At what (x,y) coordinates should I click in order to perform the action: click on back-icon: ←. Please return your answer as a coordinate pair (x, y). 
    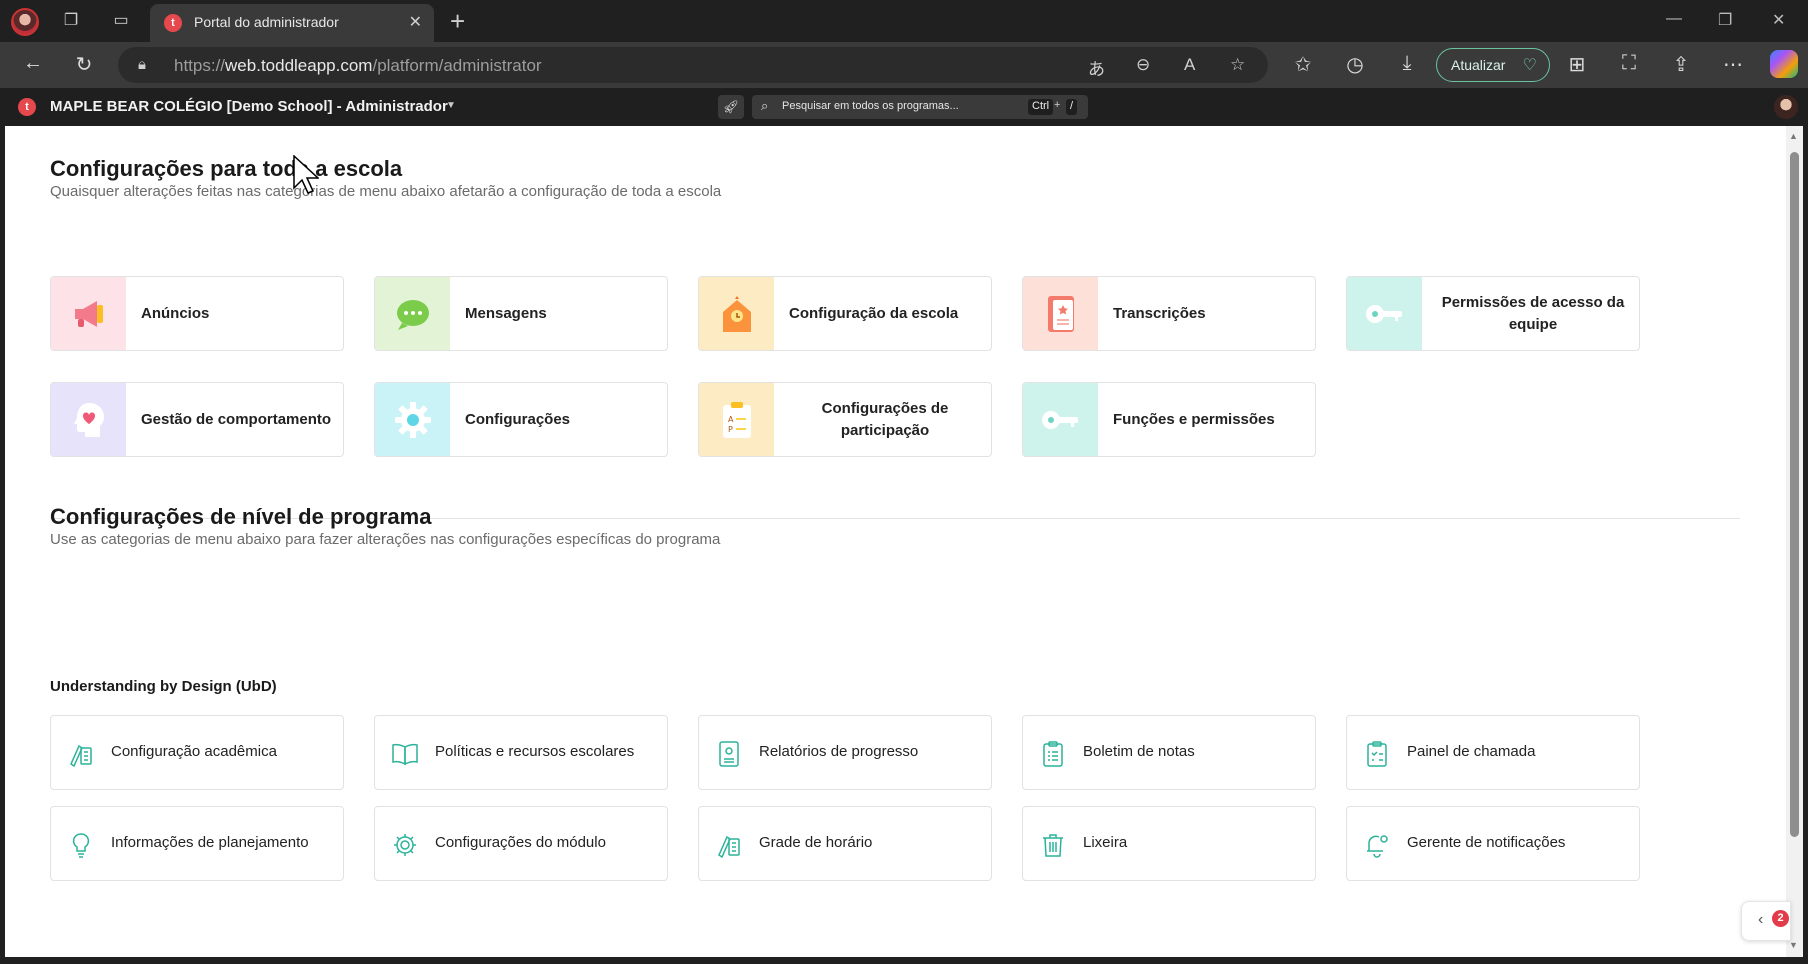
    Looking at the image, I should click on (33, 63).